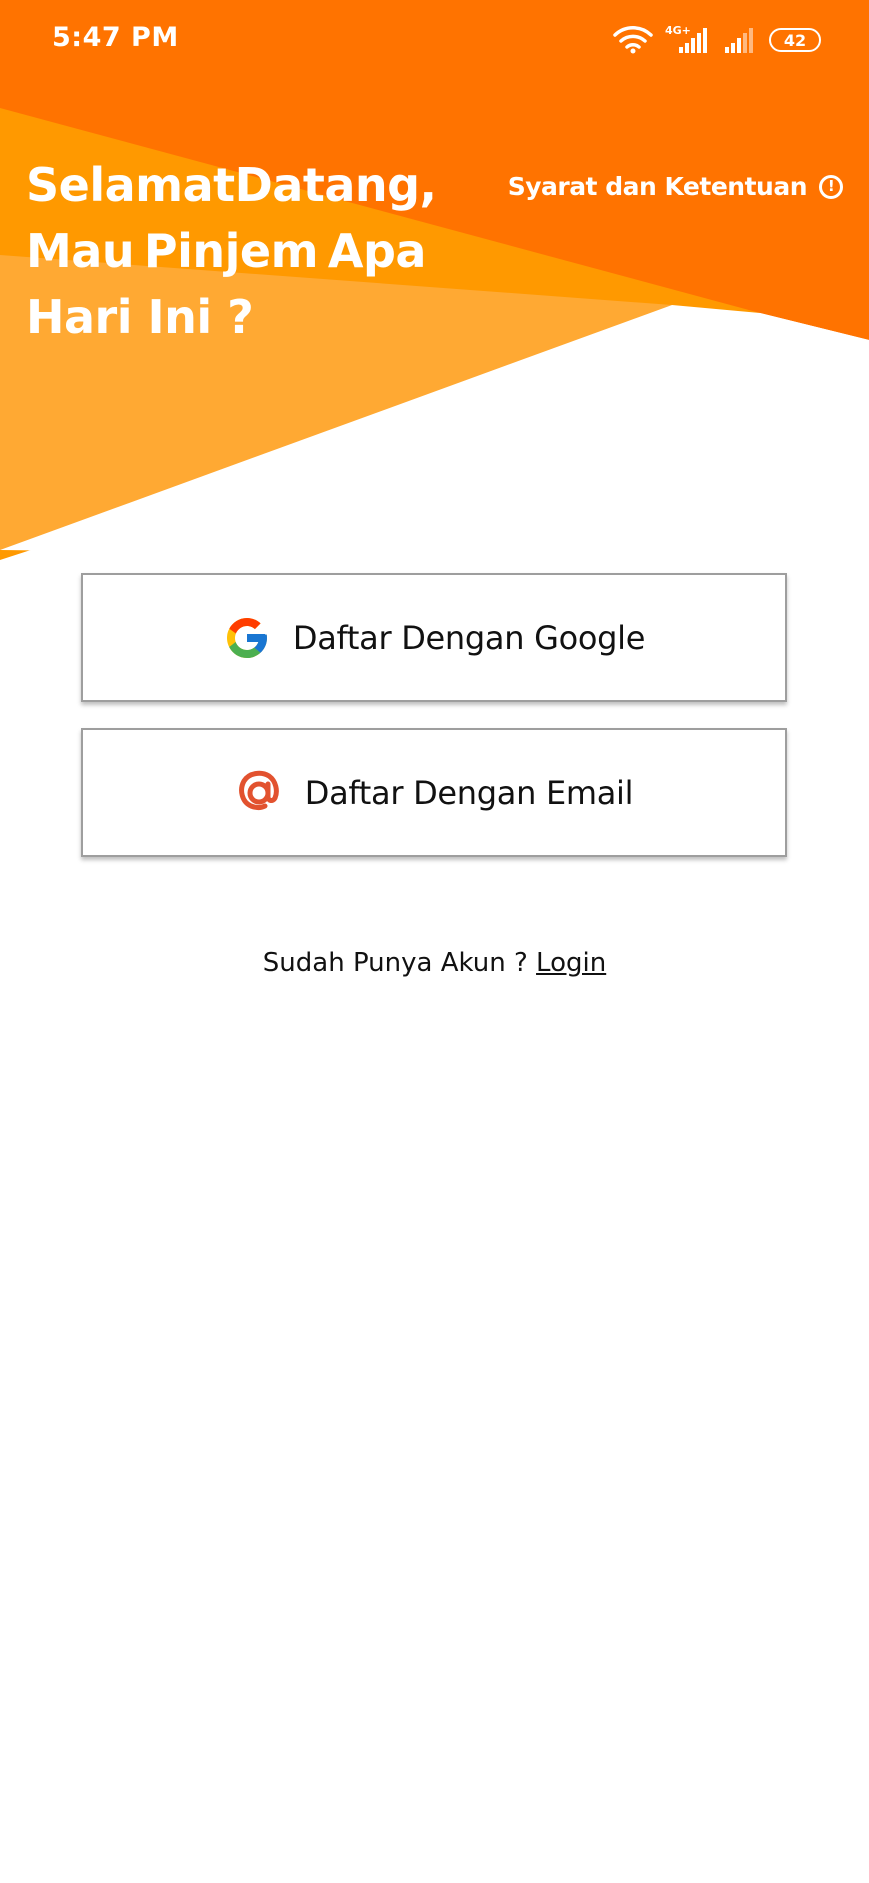 The width and height of the screenshot is (869, 1883). Describe the element at coordinates (80, 251) in the screenshot. I see `welcome-word: Mau` at that location.